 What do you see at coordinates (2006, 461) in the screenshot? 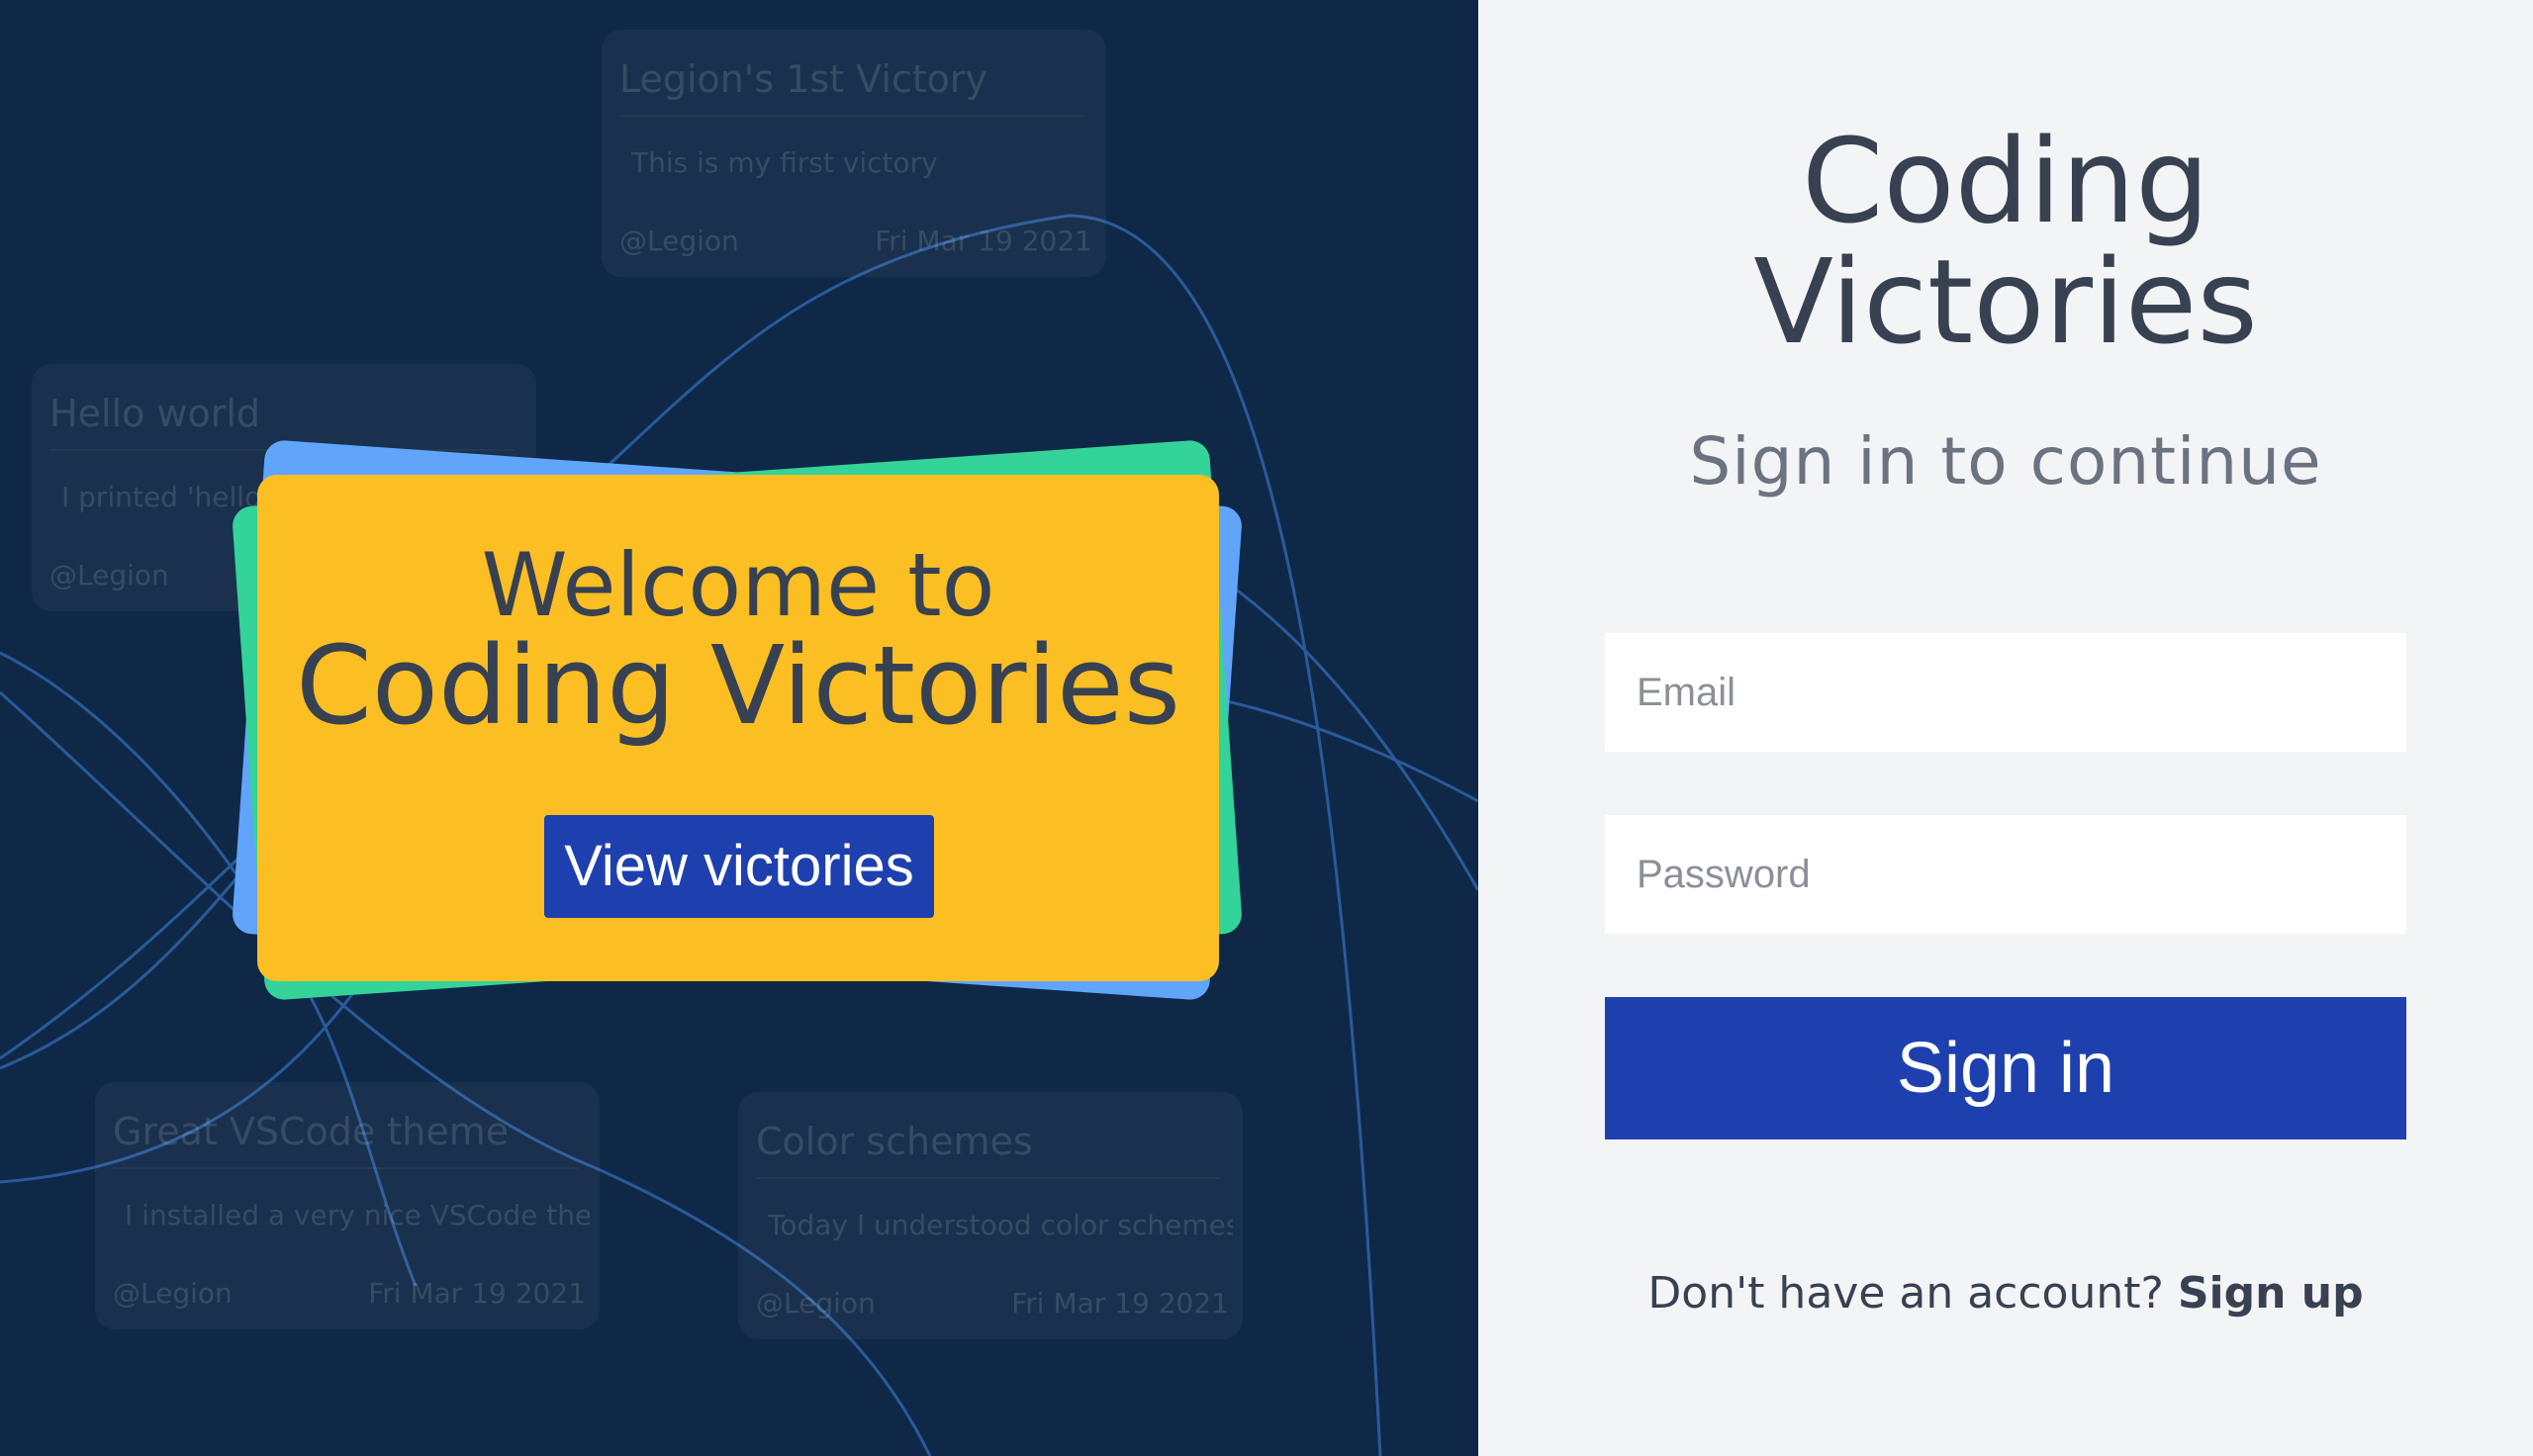
I see `sign-in-subtitle: Sign in to continue` at bounding box center [2006, 461].